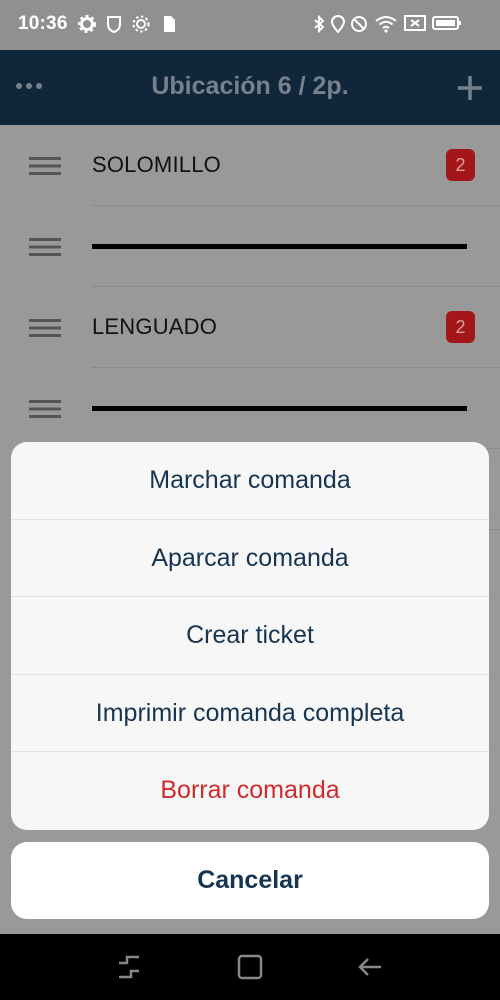 The width and height of the screenshot is (500, 1000). What do you see at coordinates (250, 327) in the screenshot?
I see `list-item: LENGUADO 2` at bounding box center [250, 327].